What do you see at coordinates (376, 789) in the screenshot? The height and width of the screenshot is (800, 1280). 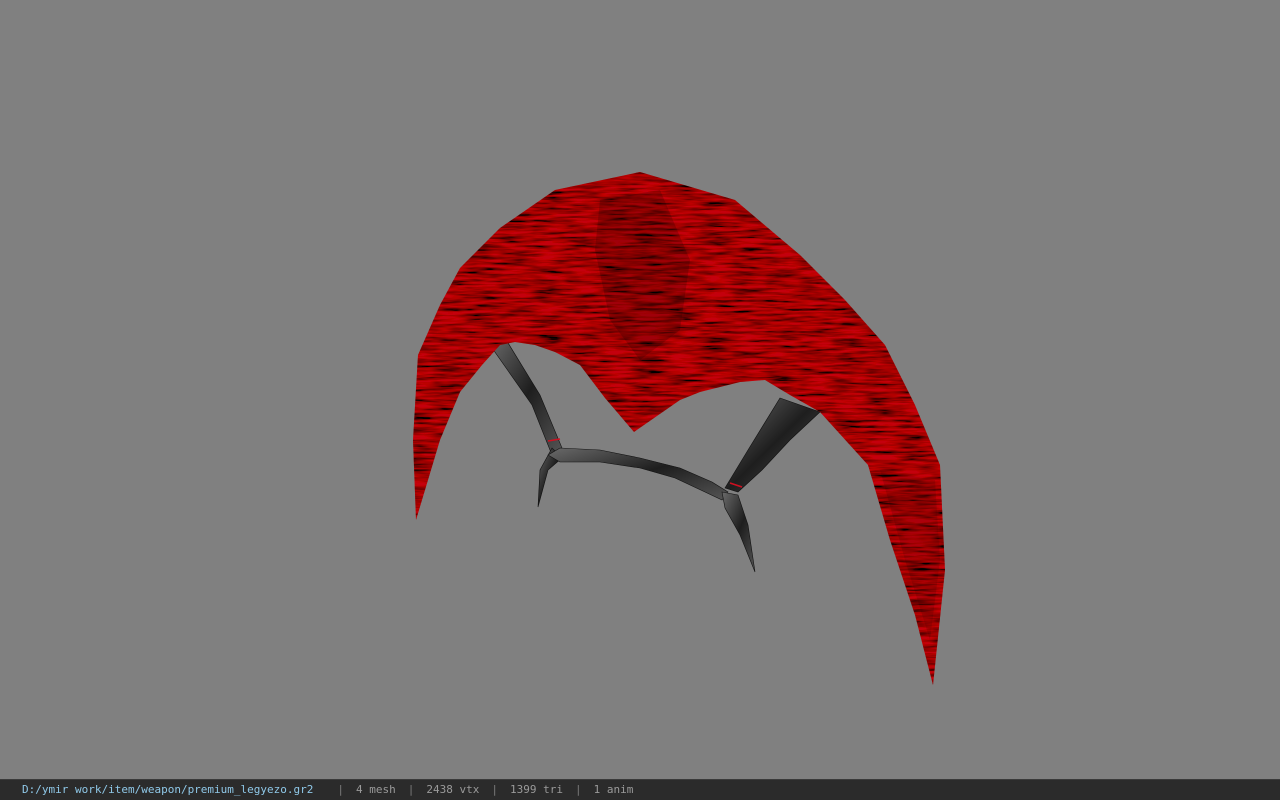 I see `mesh-count: 4 mesh` at bounding box center [376, 789].